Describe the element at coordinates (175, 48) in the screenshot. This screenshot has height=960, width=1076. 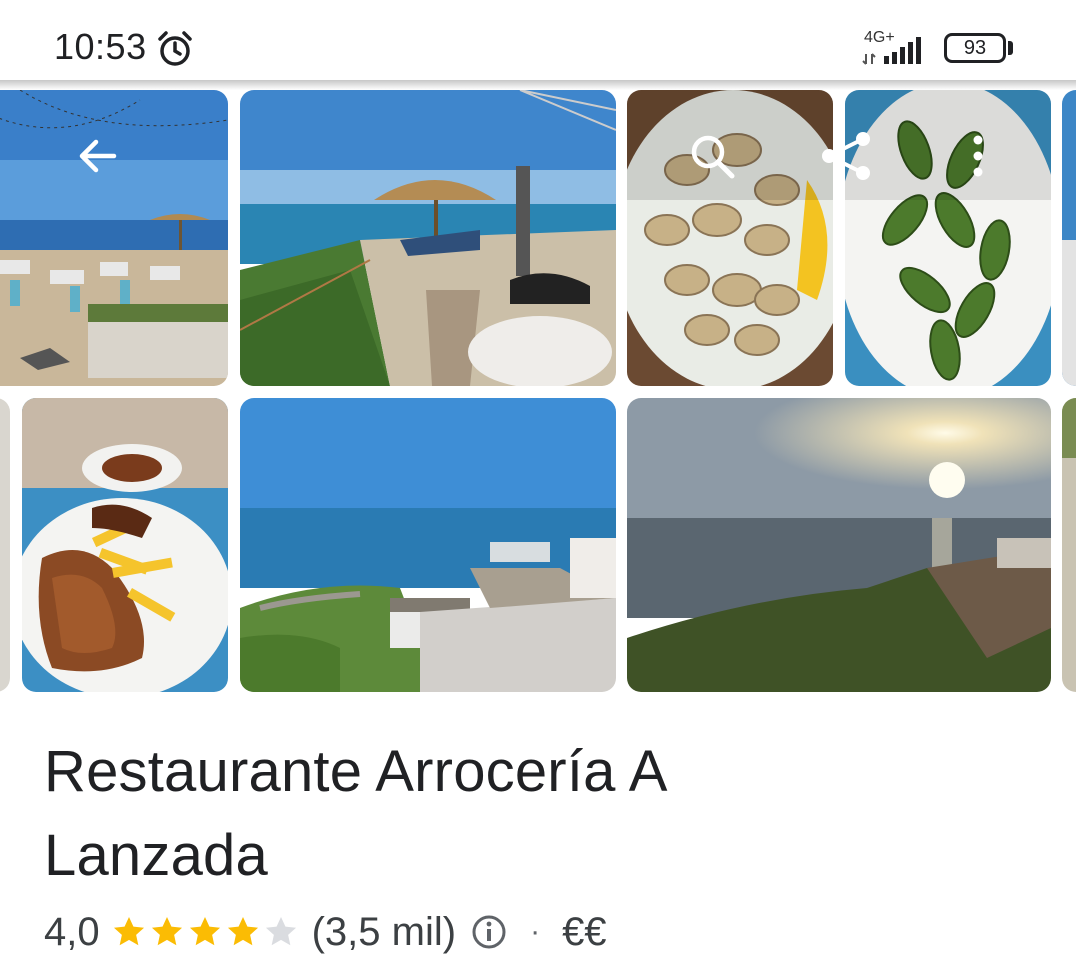
I see `alarm-icon` at that location.